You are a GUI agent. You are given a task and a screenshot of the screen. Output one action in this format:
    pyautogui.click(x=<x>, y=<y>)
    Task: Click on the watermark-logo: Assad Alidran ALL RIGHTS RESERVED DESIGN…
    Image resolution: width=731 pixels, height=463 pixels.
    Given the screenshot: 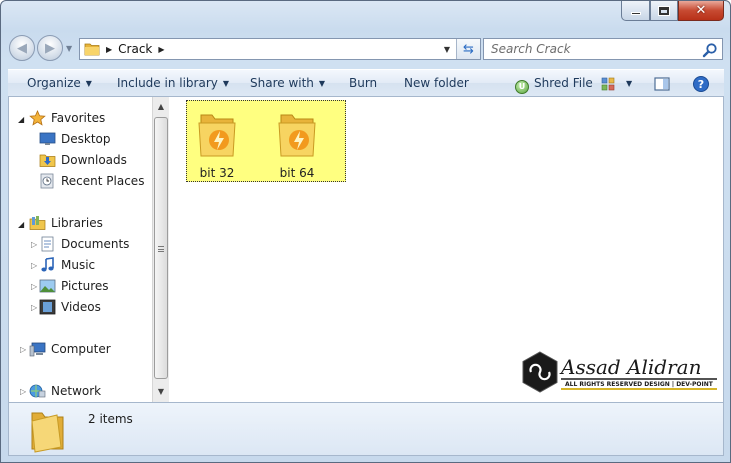 What is the action you would take?
    pyautogui.click(x=619, y=372)
    